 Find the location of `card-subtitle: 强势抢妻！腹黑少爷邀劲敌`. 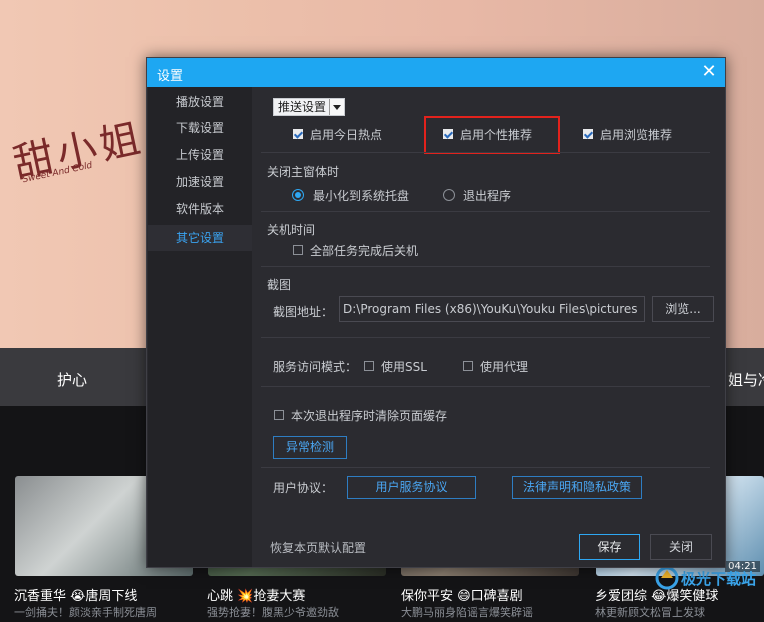

card-subtitle: 强势抢妻！腹黑少爷邀劲敌 is located at coordinates (273, 612).